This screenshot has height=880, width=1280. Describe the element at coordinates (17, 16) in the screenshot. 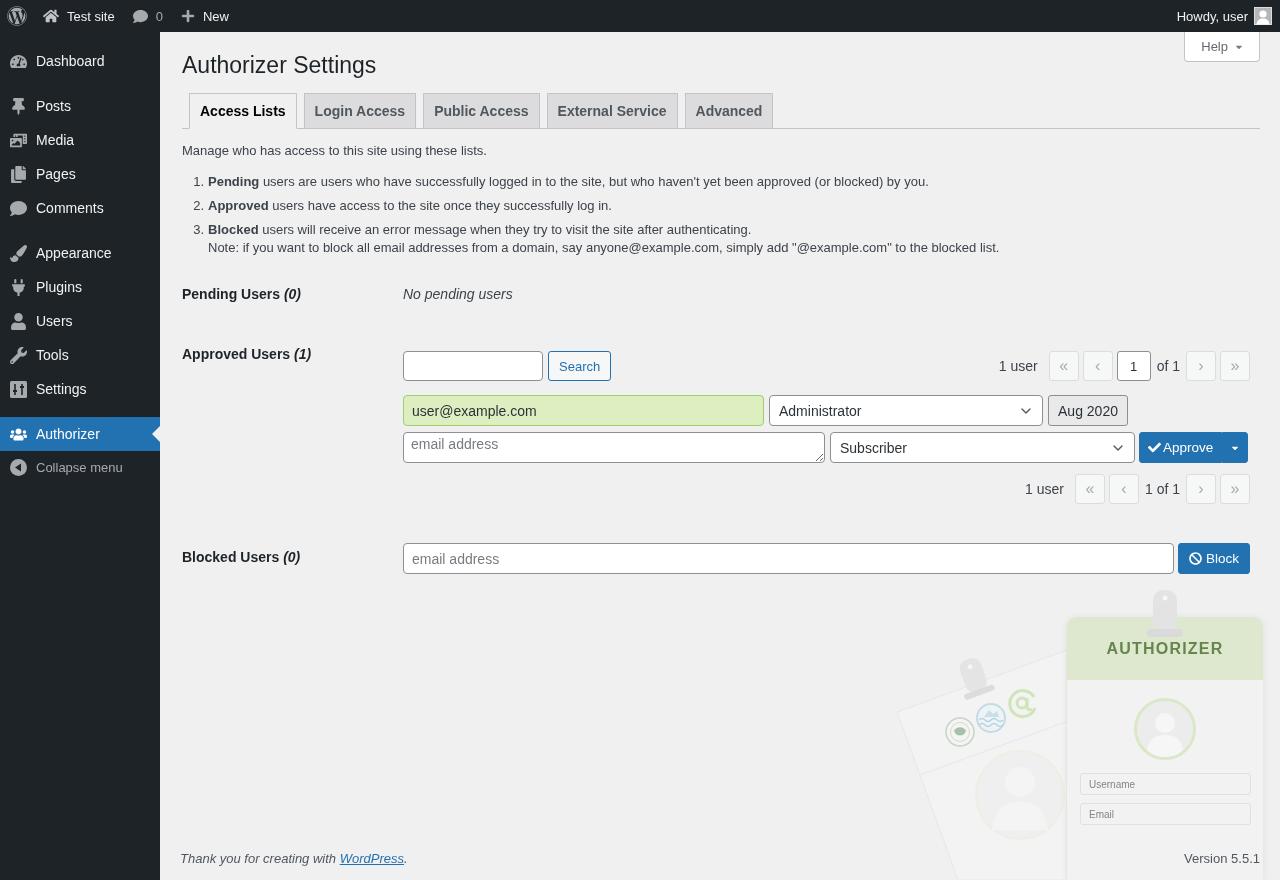

I see `wordpress-logo-icon` at that location.